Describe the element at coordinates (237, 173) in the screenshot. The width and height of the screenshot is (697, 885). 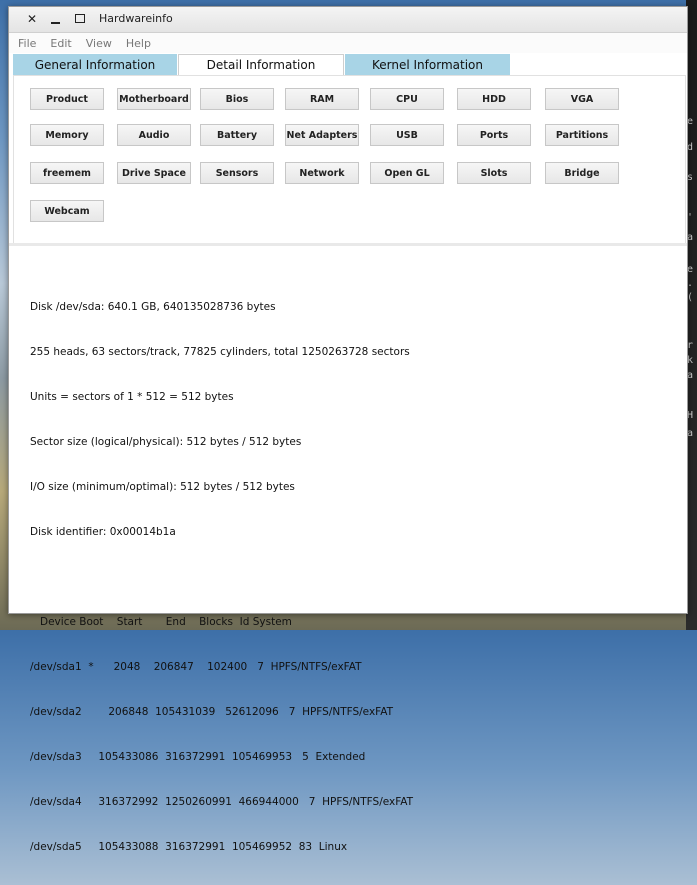
I see `sensors-button: Sensors` at that location.